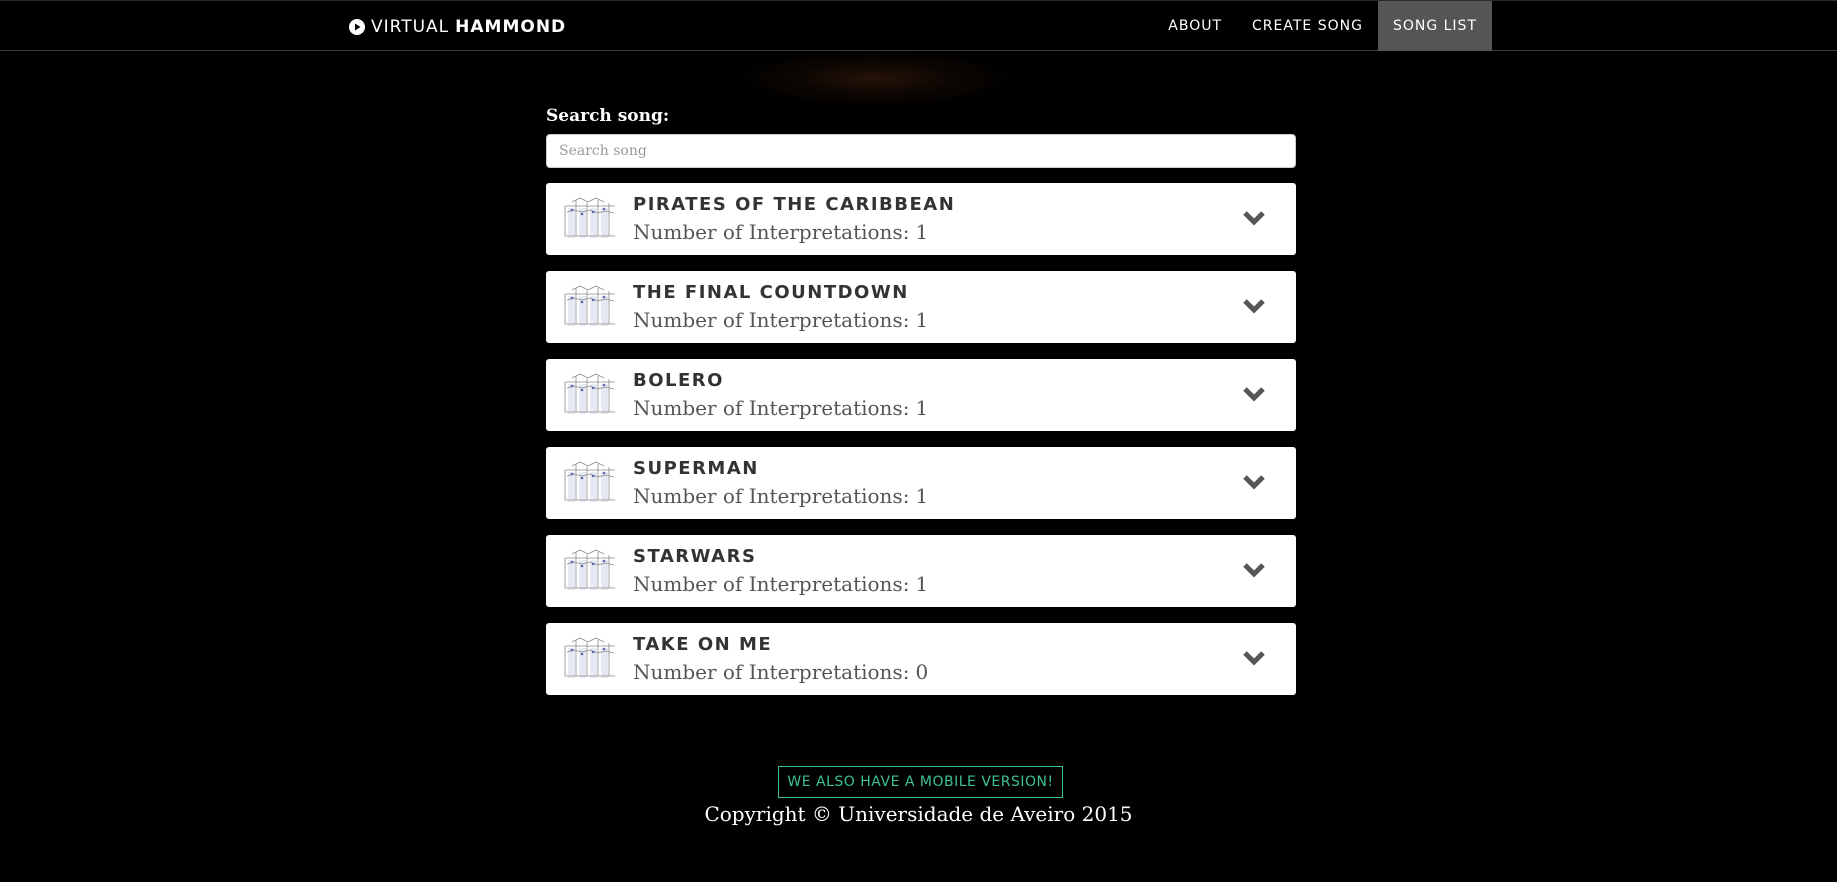 The width and height of the screenshot is (1837, 882). I want to click on song-item: TAKE ON ME Number of Interpretations: 0, so click(921, 659).